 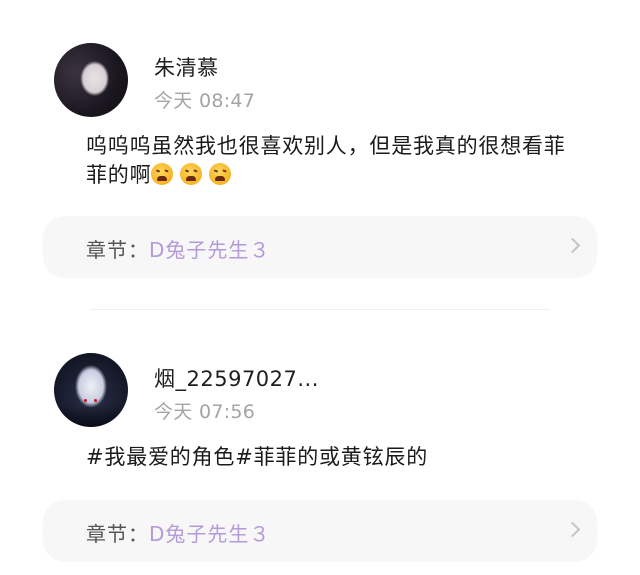 I want to click on comment-text-line: 菲的啊, so click(x=336, y=175).